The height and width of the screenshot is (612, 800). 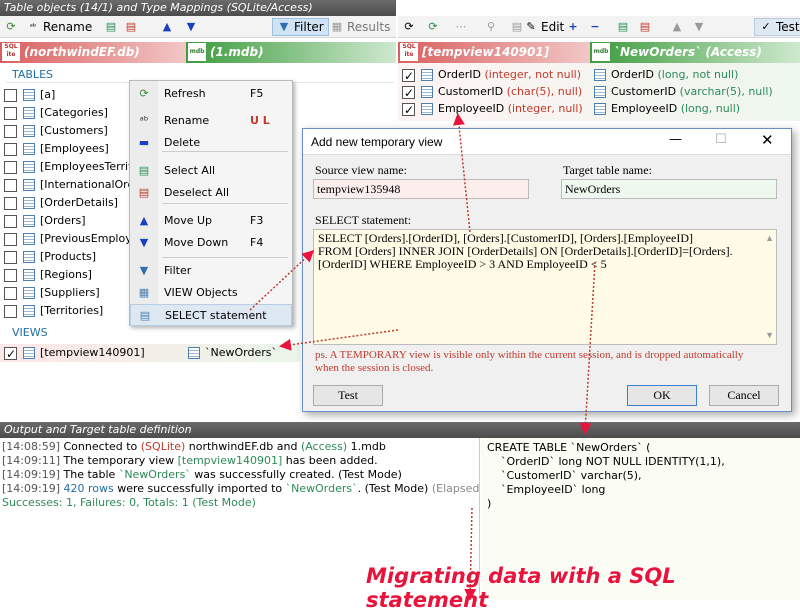 What do you see at coordinates (470, 553) in the screenshot?
I see `arrow-to-caption` at bounding box center [470, 553].